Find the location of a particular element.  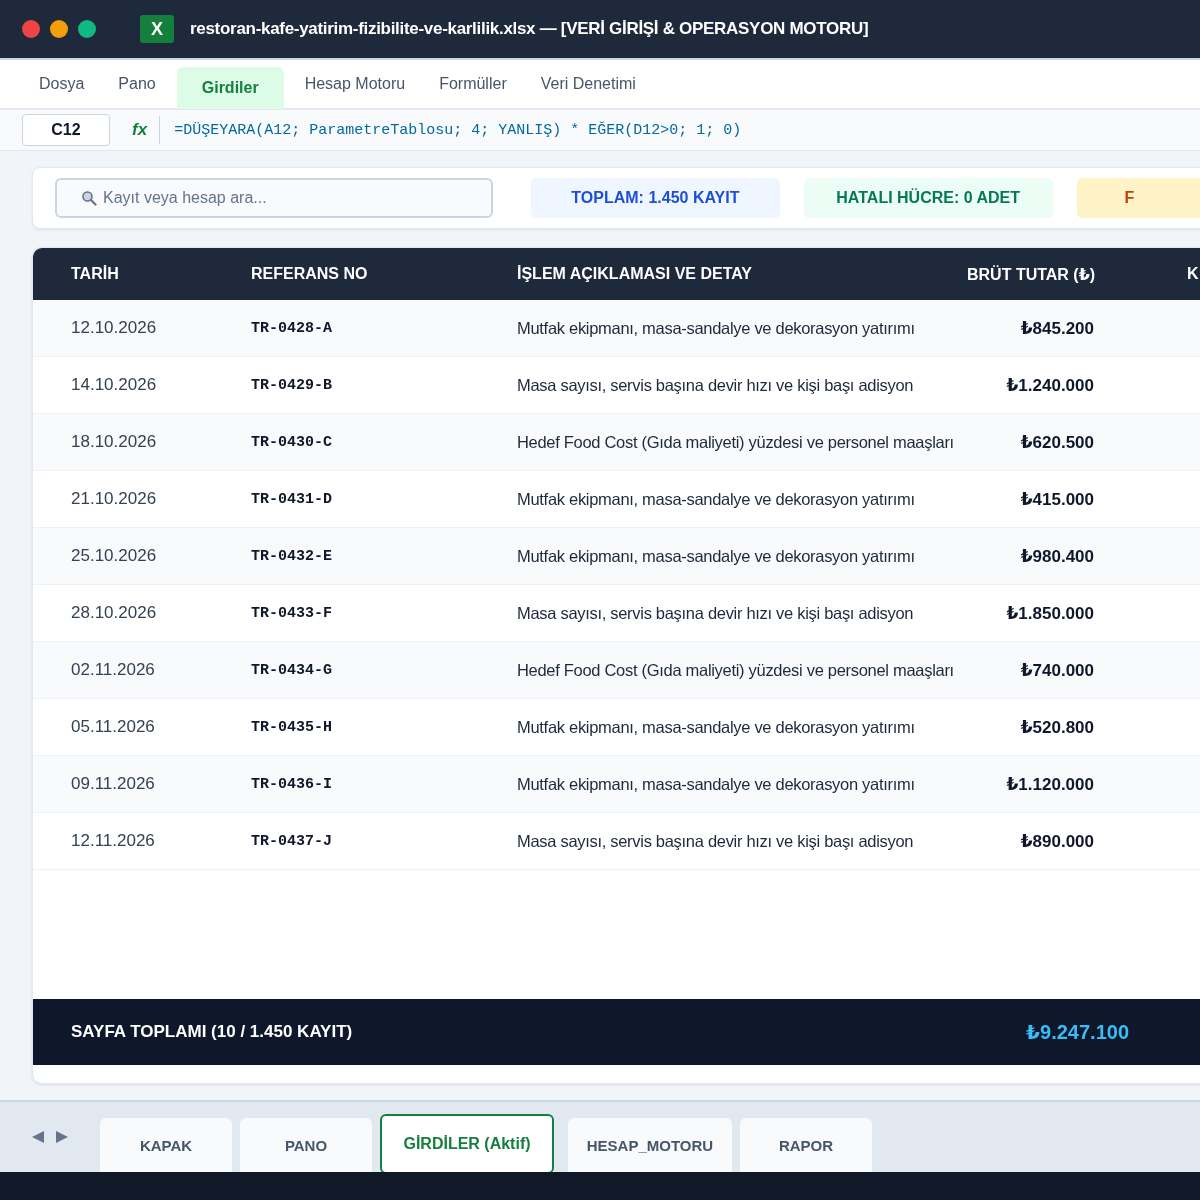

column-header: TARİH is located at coordinates (161, 274).